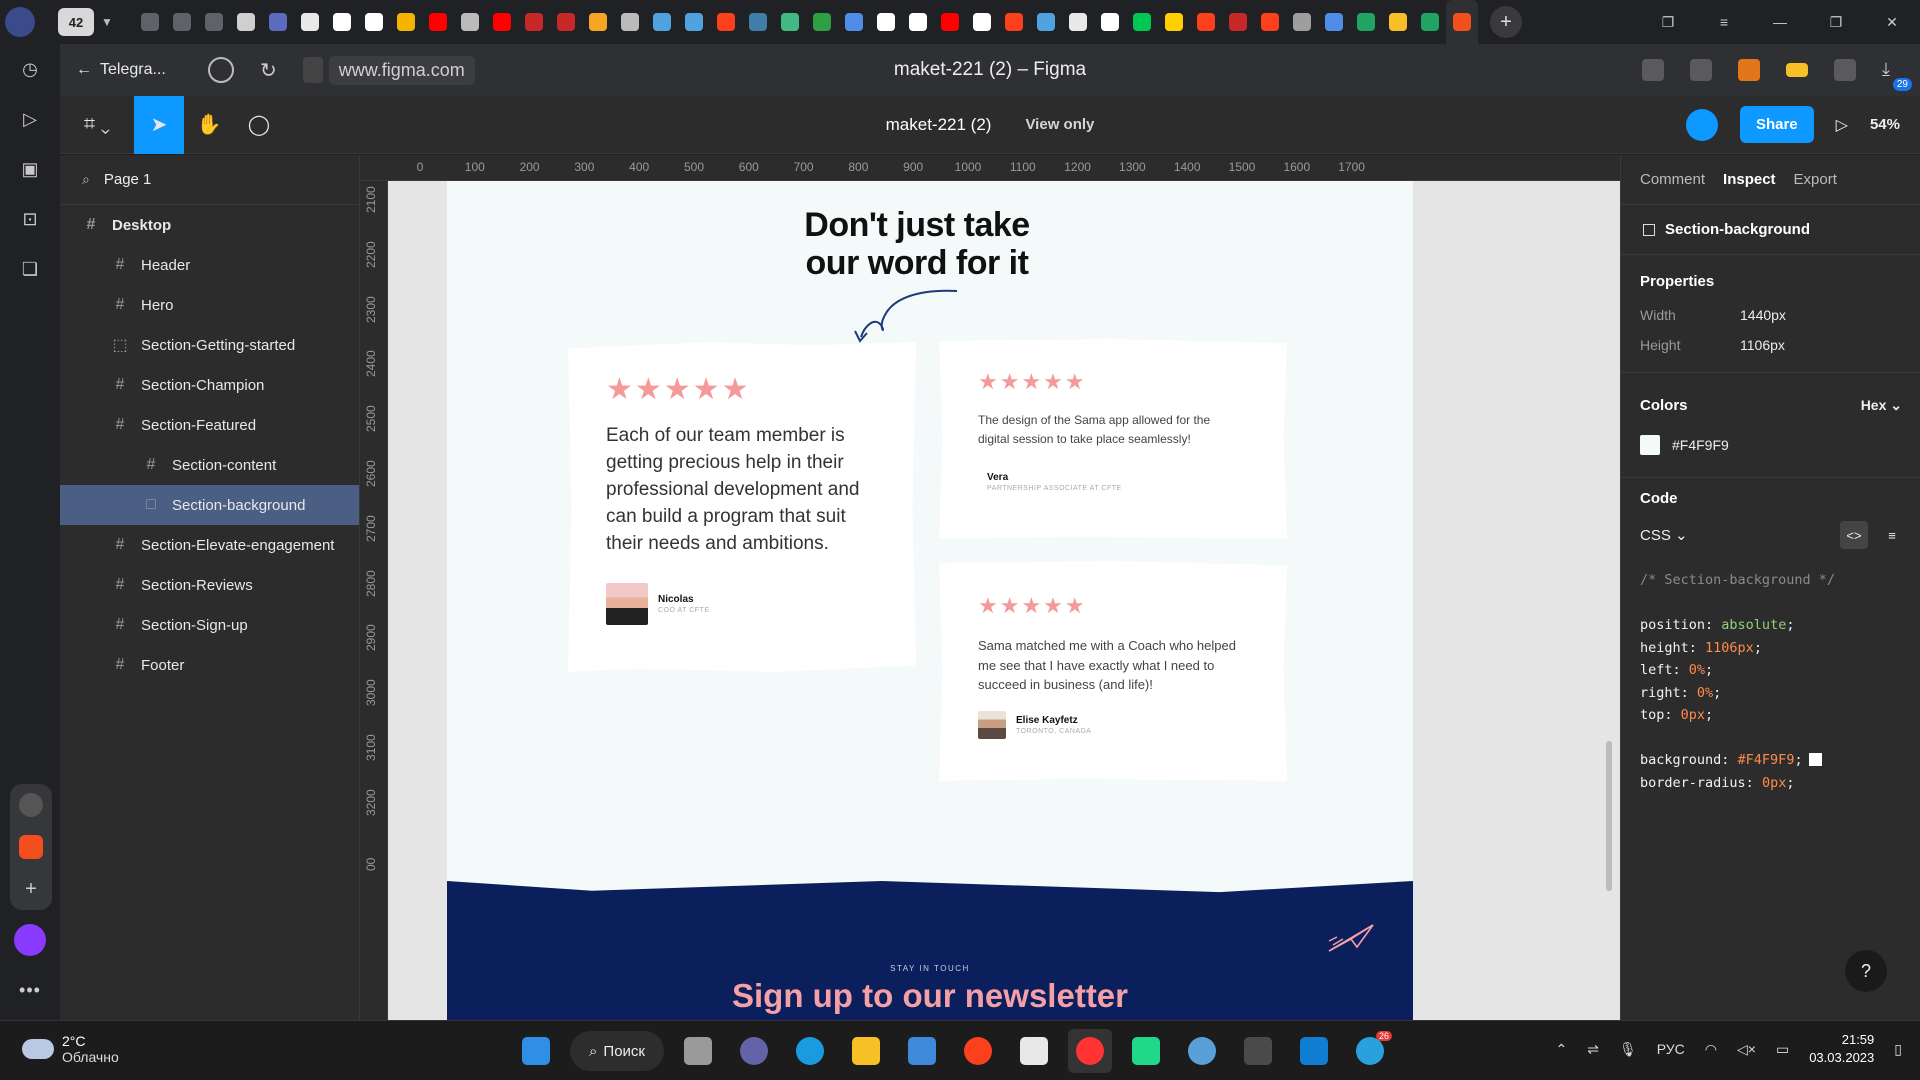 The height and width of the screenshot is (1080, 1920). Describe the element at coordinates (1885, 124) in the screenshot. I see `zoom-level: 54%` at that location.